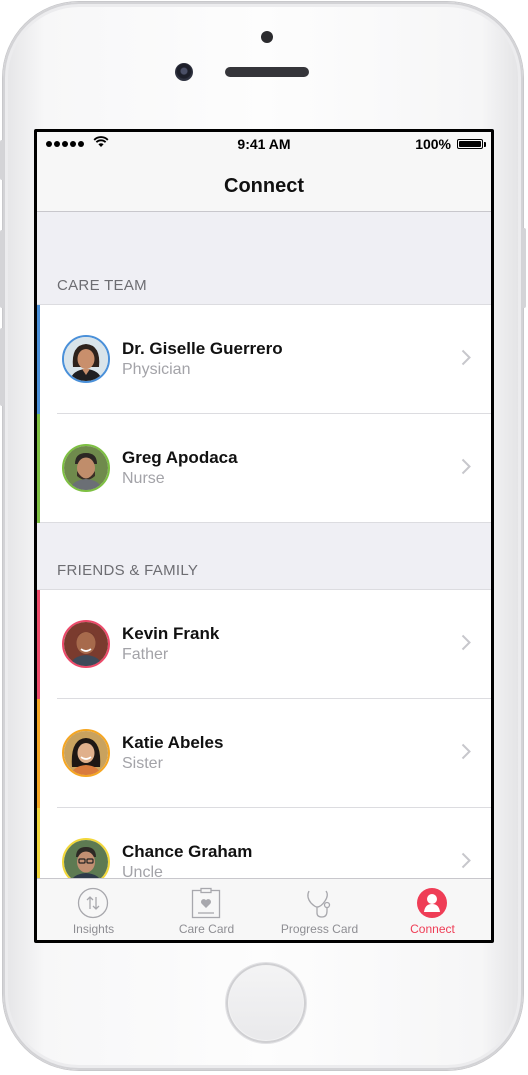  What do you see at coordinates (173, 742) in the screenshot?
I see `contact-name: Katie Abeles` at bounding box center [173, 742].